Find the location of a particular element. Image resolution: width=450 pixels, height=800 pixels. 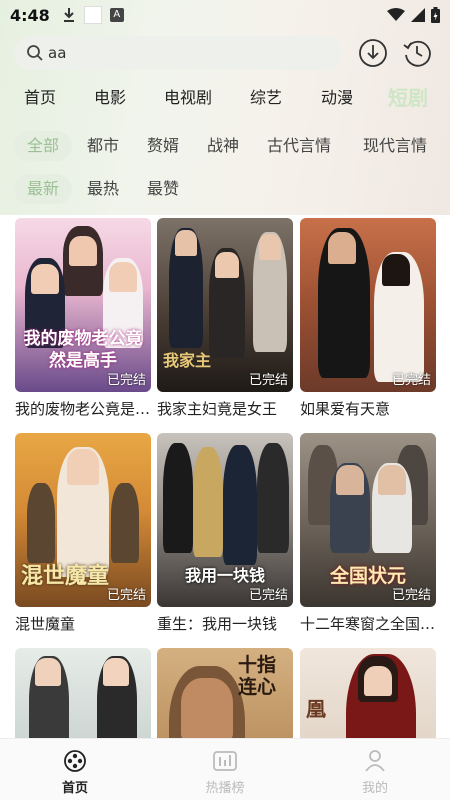

drama-card: 凰 is located at coordinates (368, 694).